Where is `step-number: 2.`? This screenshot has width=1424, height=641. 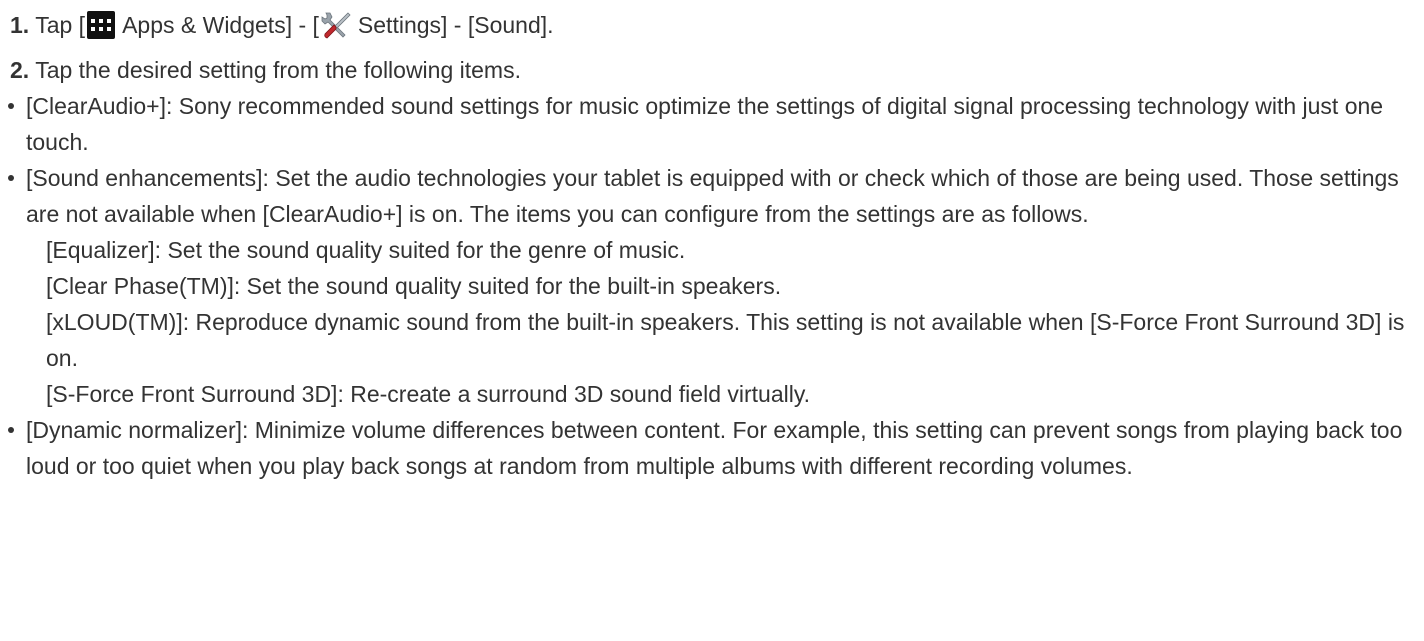 step-number: 2. is located at coordinates (20, 70).